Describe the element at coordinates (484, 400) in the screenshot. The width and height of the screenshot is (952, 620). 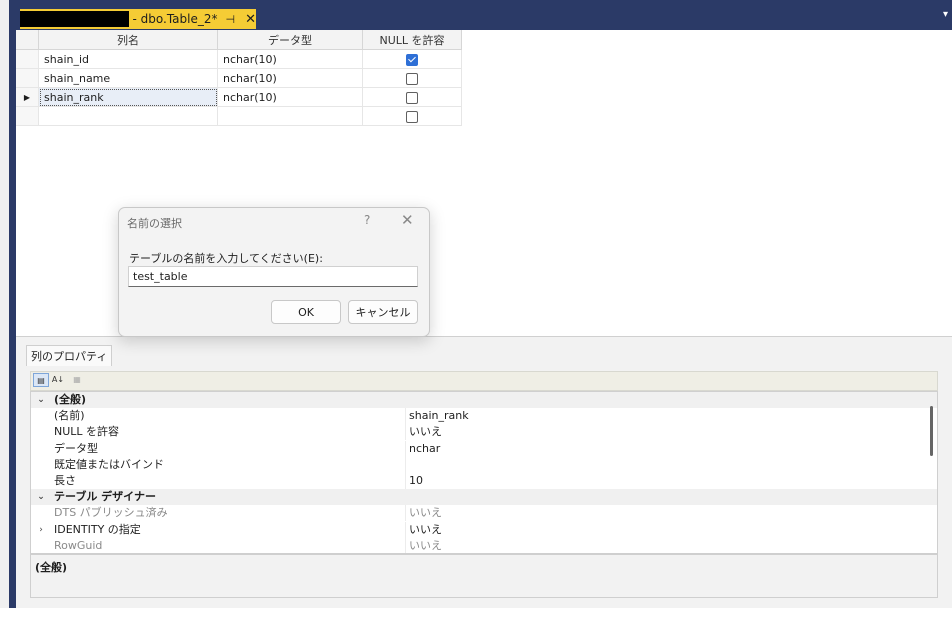
I see `category-row: ⌄ (全般)` at that location.